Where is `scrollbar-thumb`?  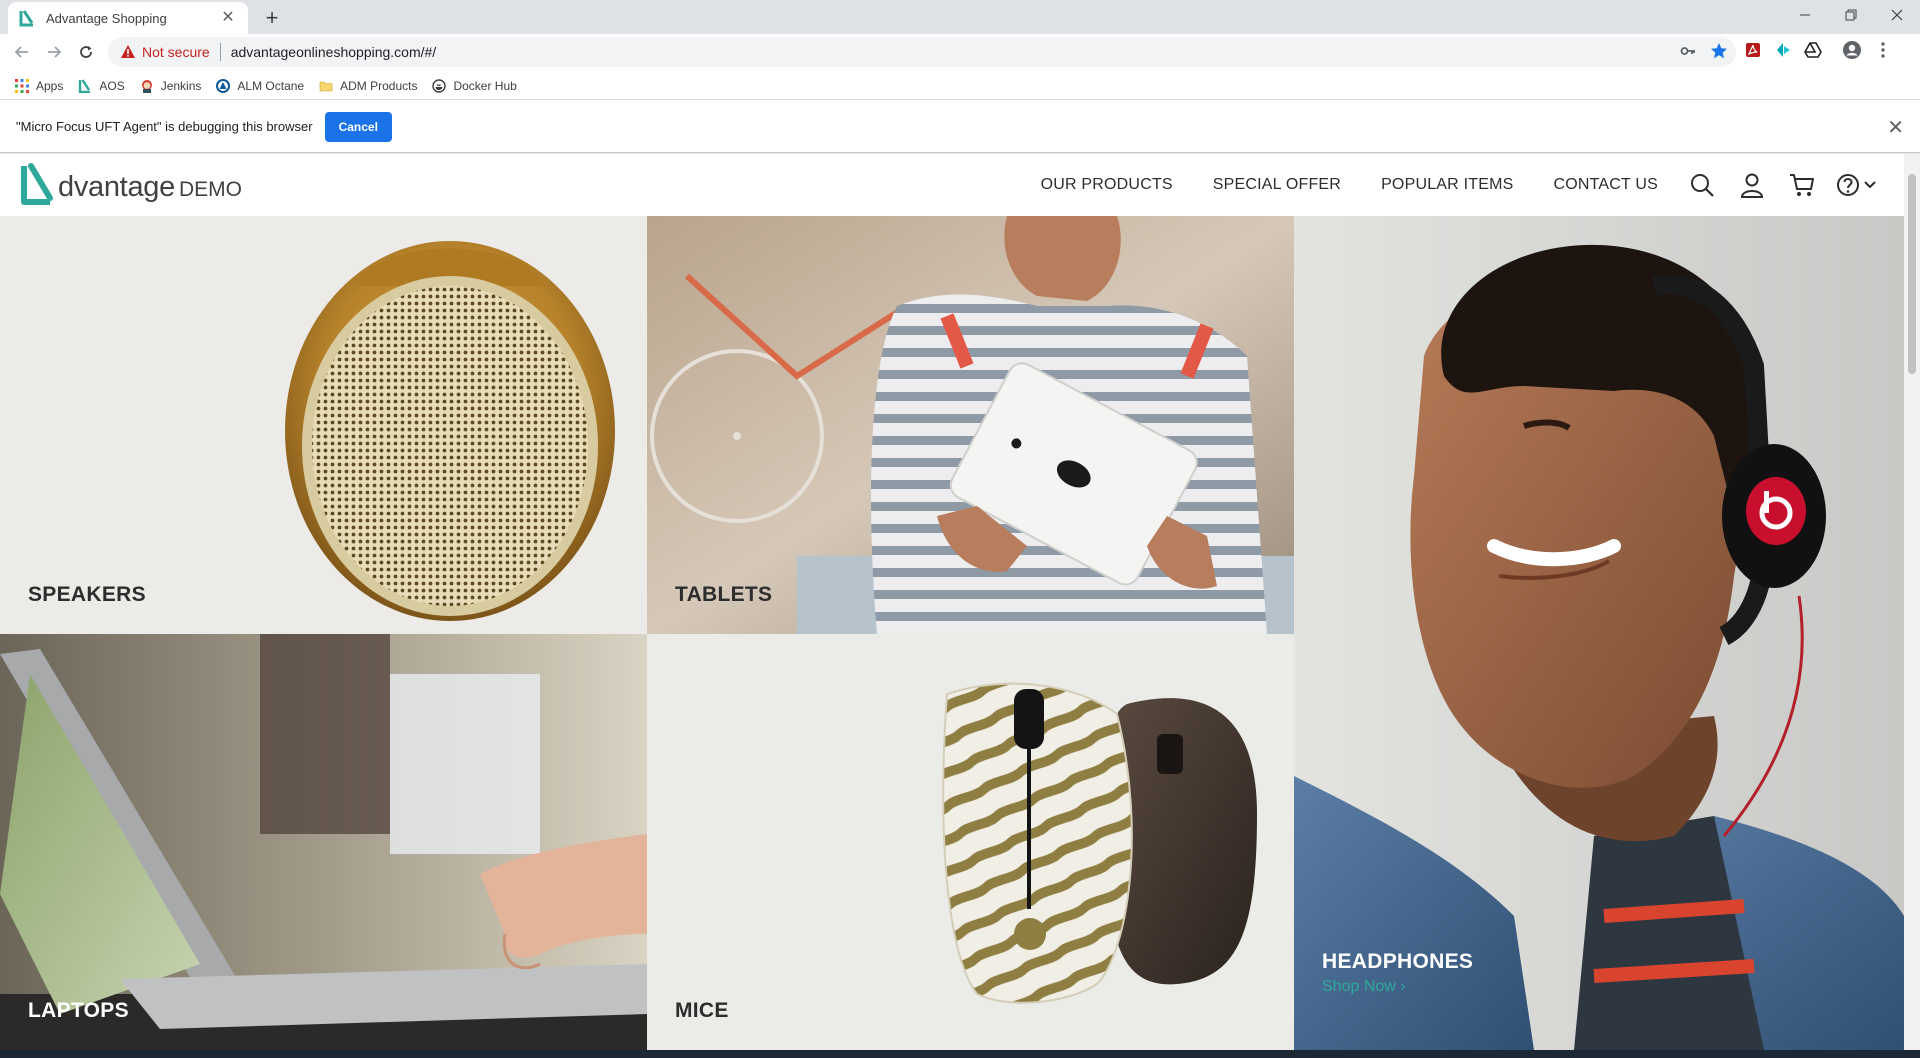
scrollbar-thumb is located at coordinates (1912, 274).